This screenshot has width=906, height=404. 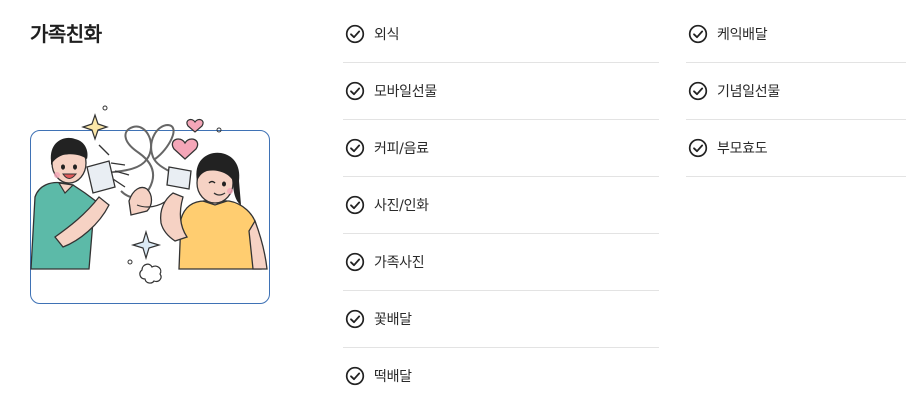 What do you see at coordinates (742, 35) in the screenshot?
I see `category-label: 케익배달` at bounding box center [742, 35].